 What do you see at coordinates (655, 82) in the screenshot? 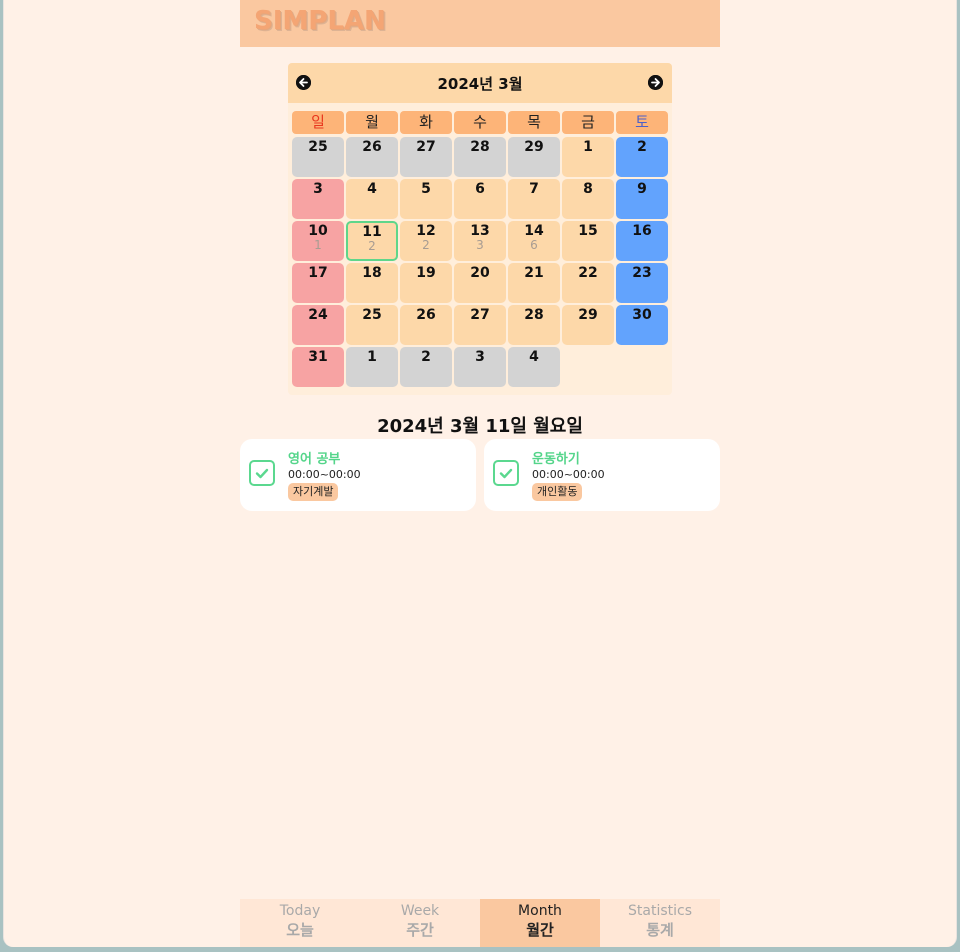
I see `next-month-button` at bounding box center [655, 82].